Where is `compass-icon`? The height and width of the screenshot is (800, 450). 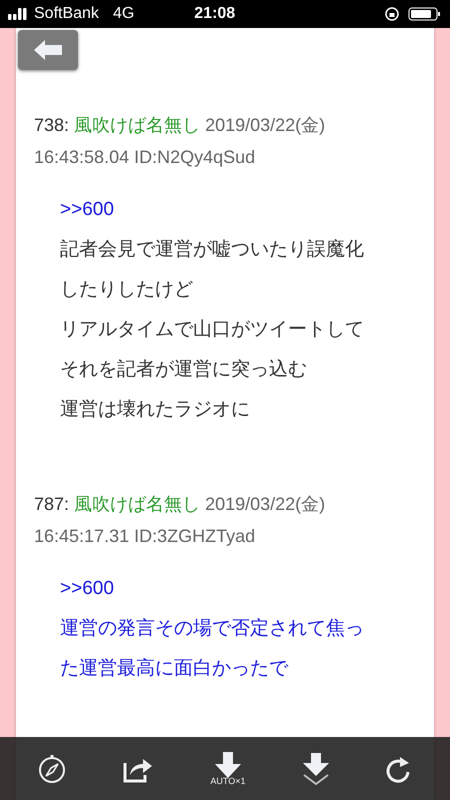
compass-icon is located at coordinates (52, 769).